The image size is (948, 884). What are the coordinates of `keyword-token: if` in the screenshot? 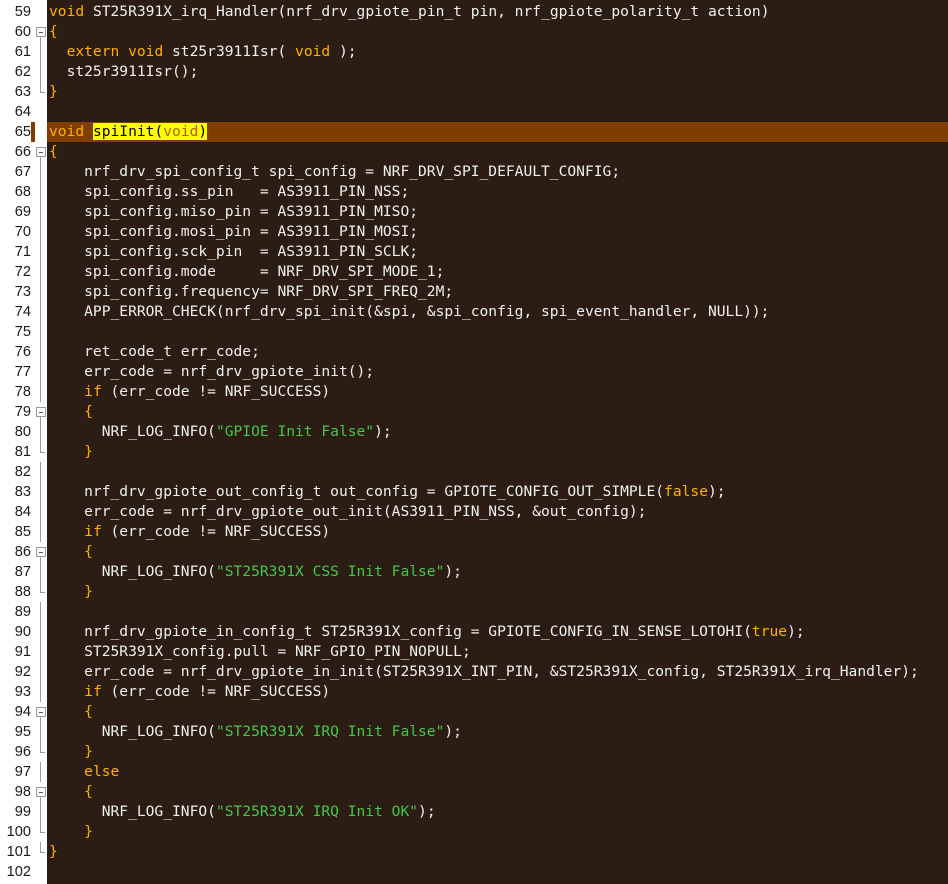 It's located at (93, 691).